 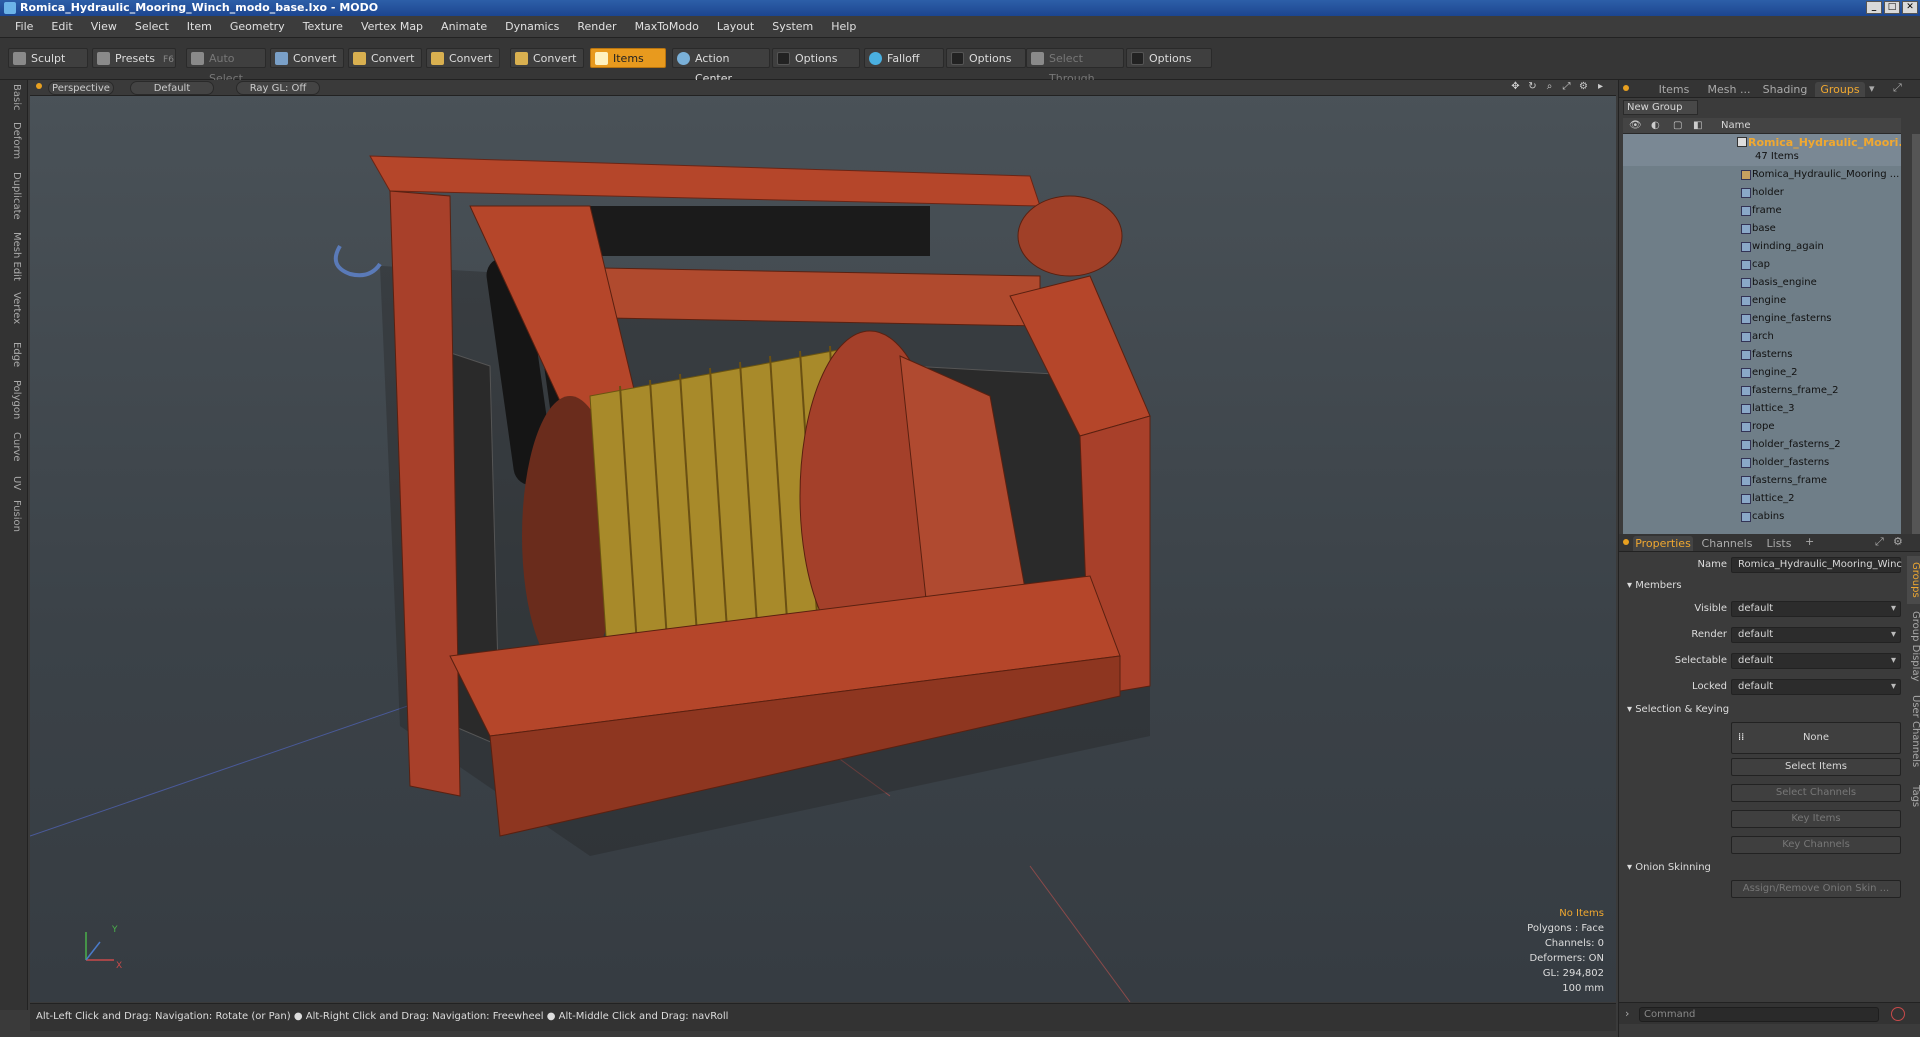 What do you see at coordinates (1727, 543) in the screenshot?
I see `tab-channels: Channels` at bounding box center [1727, 543].